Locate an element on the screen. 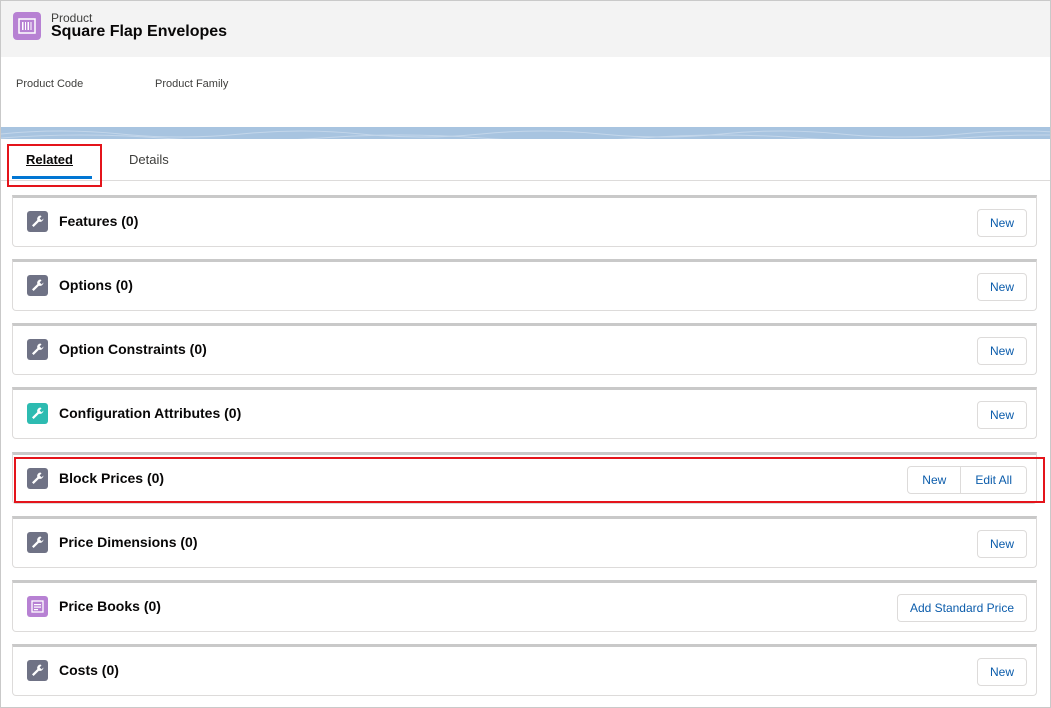  record-header: Product Square Flap Envelopes is located at coordinates (525, 29).